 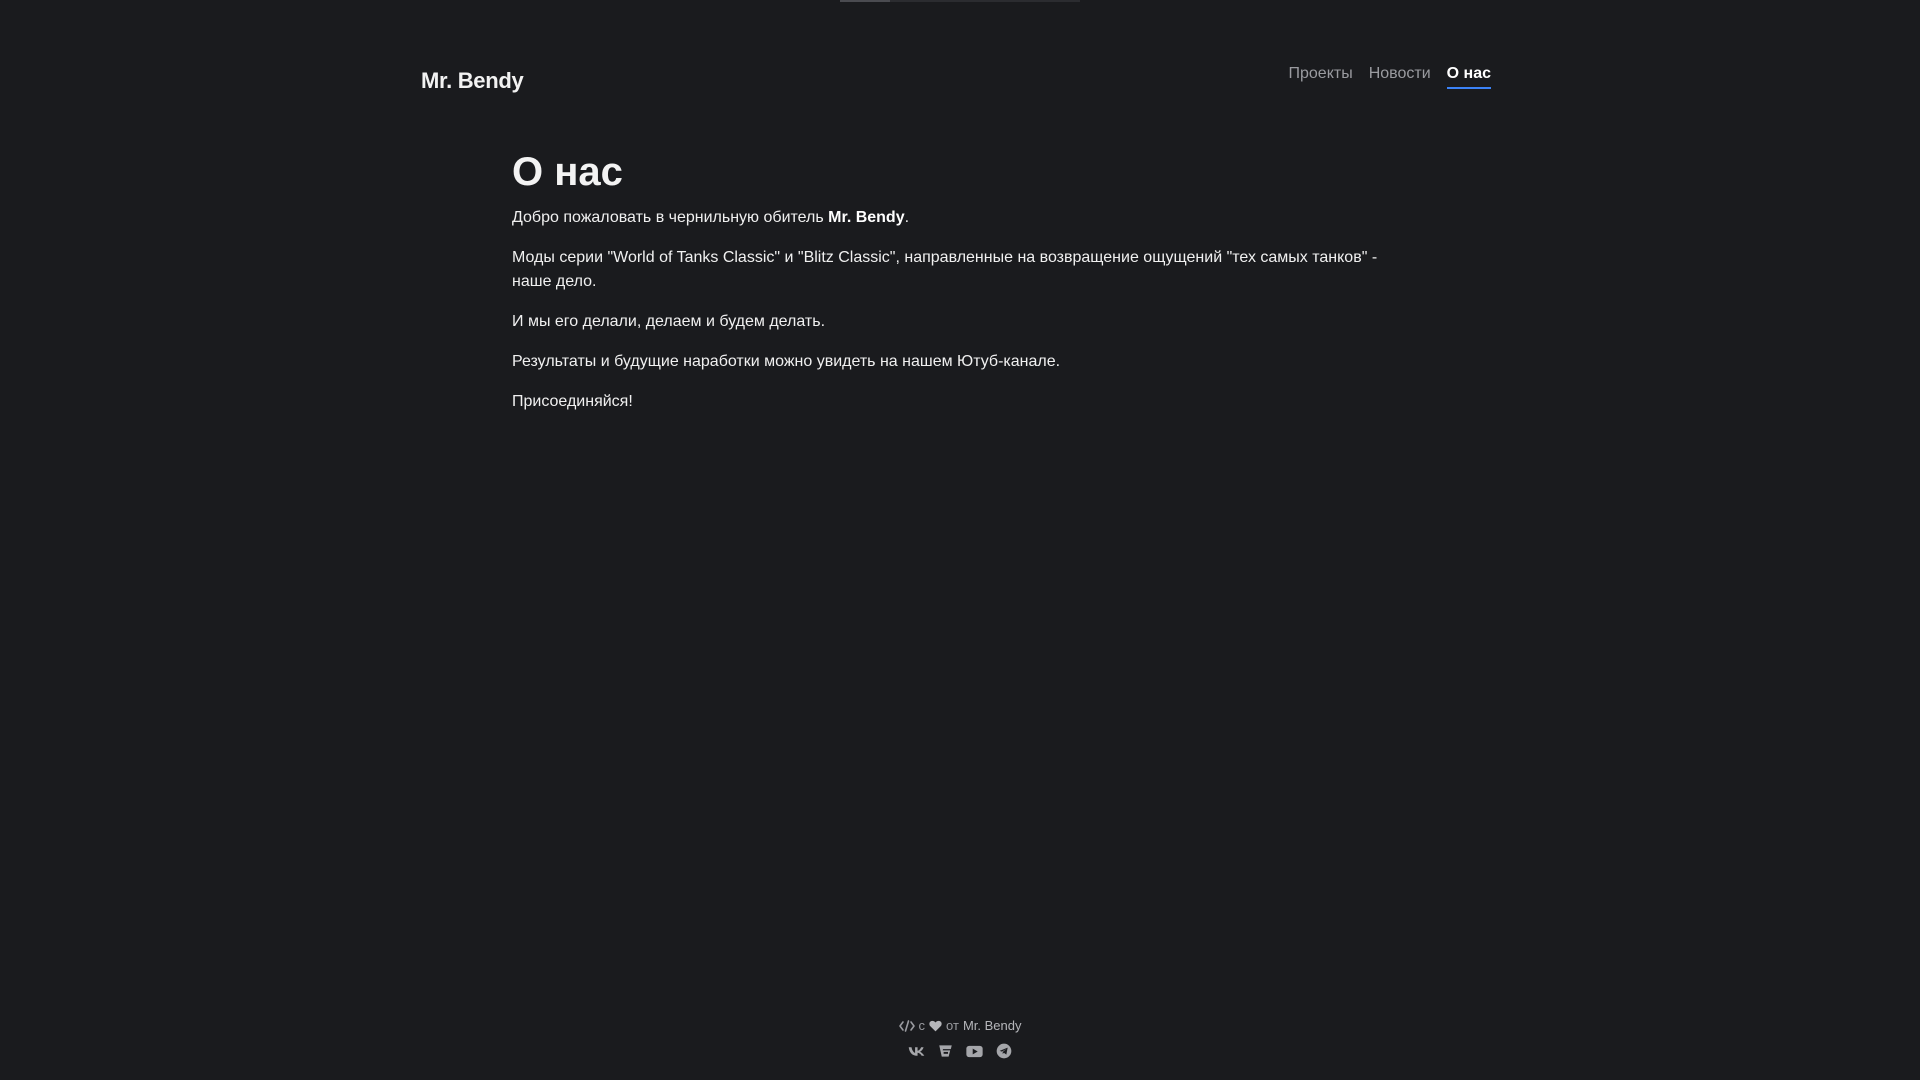 What do you see at coordinates (1003, 1051) in the screenshot?
I see `telegram-icon` at bounding box center [1003, 1051].